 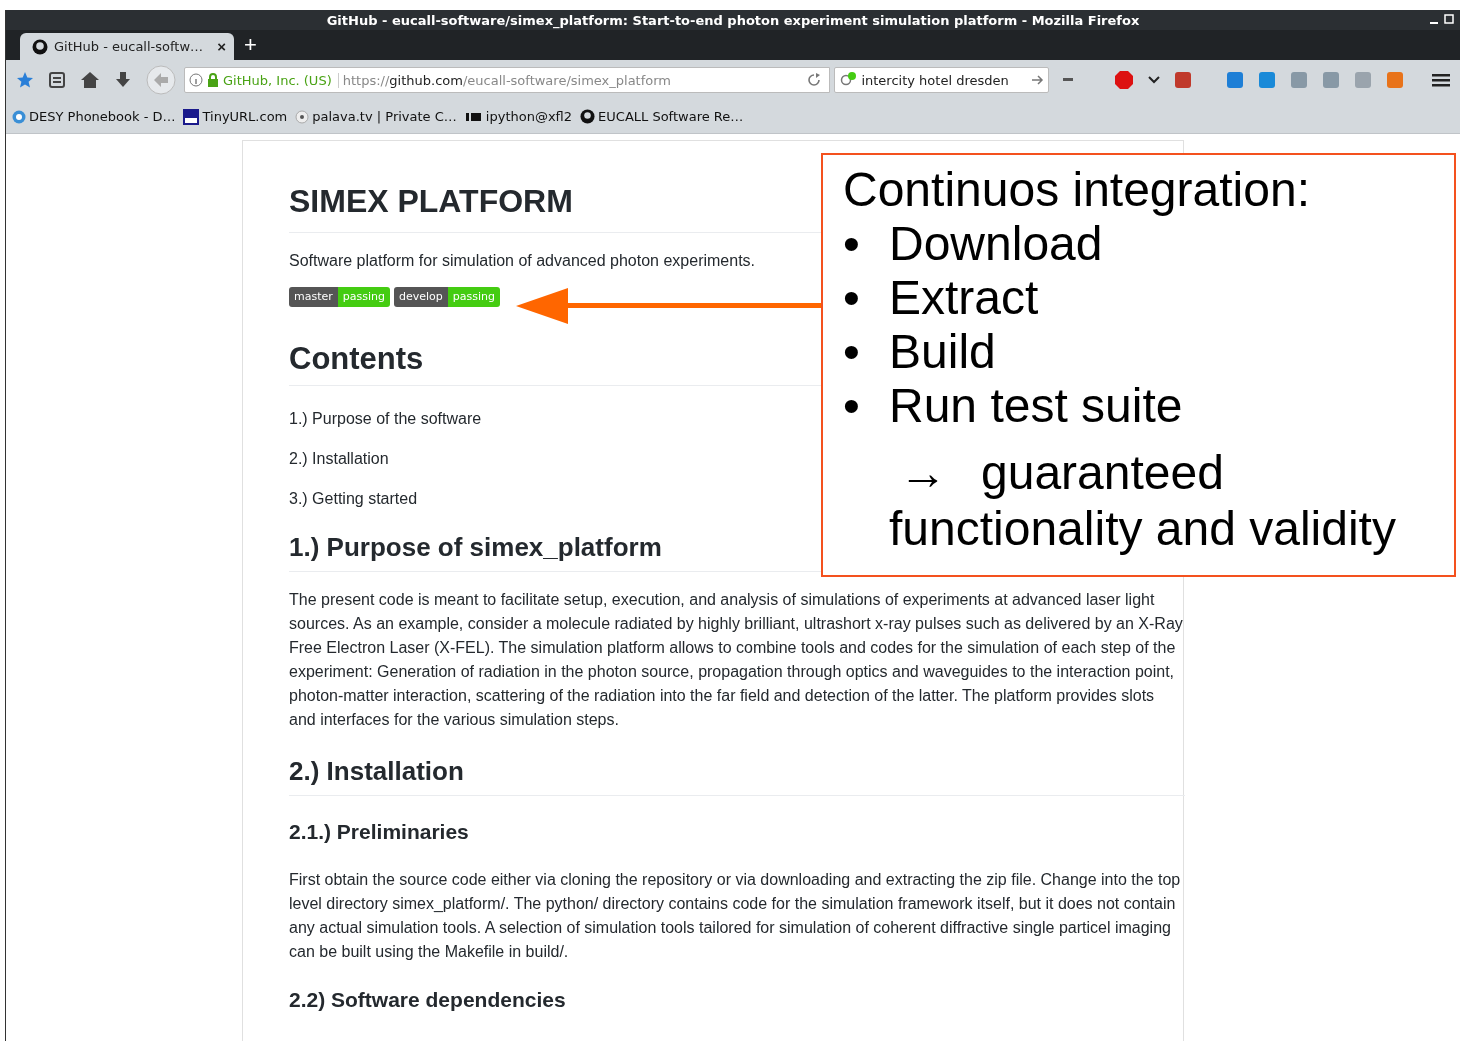 I want to click on bookmark-label: ipython@xfl2, so click(x=529, y=116).